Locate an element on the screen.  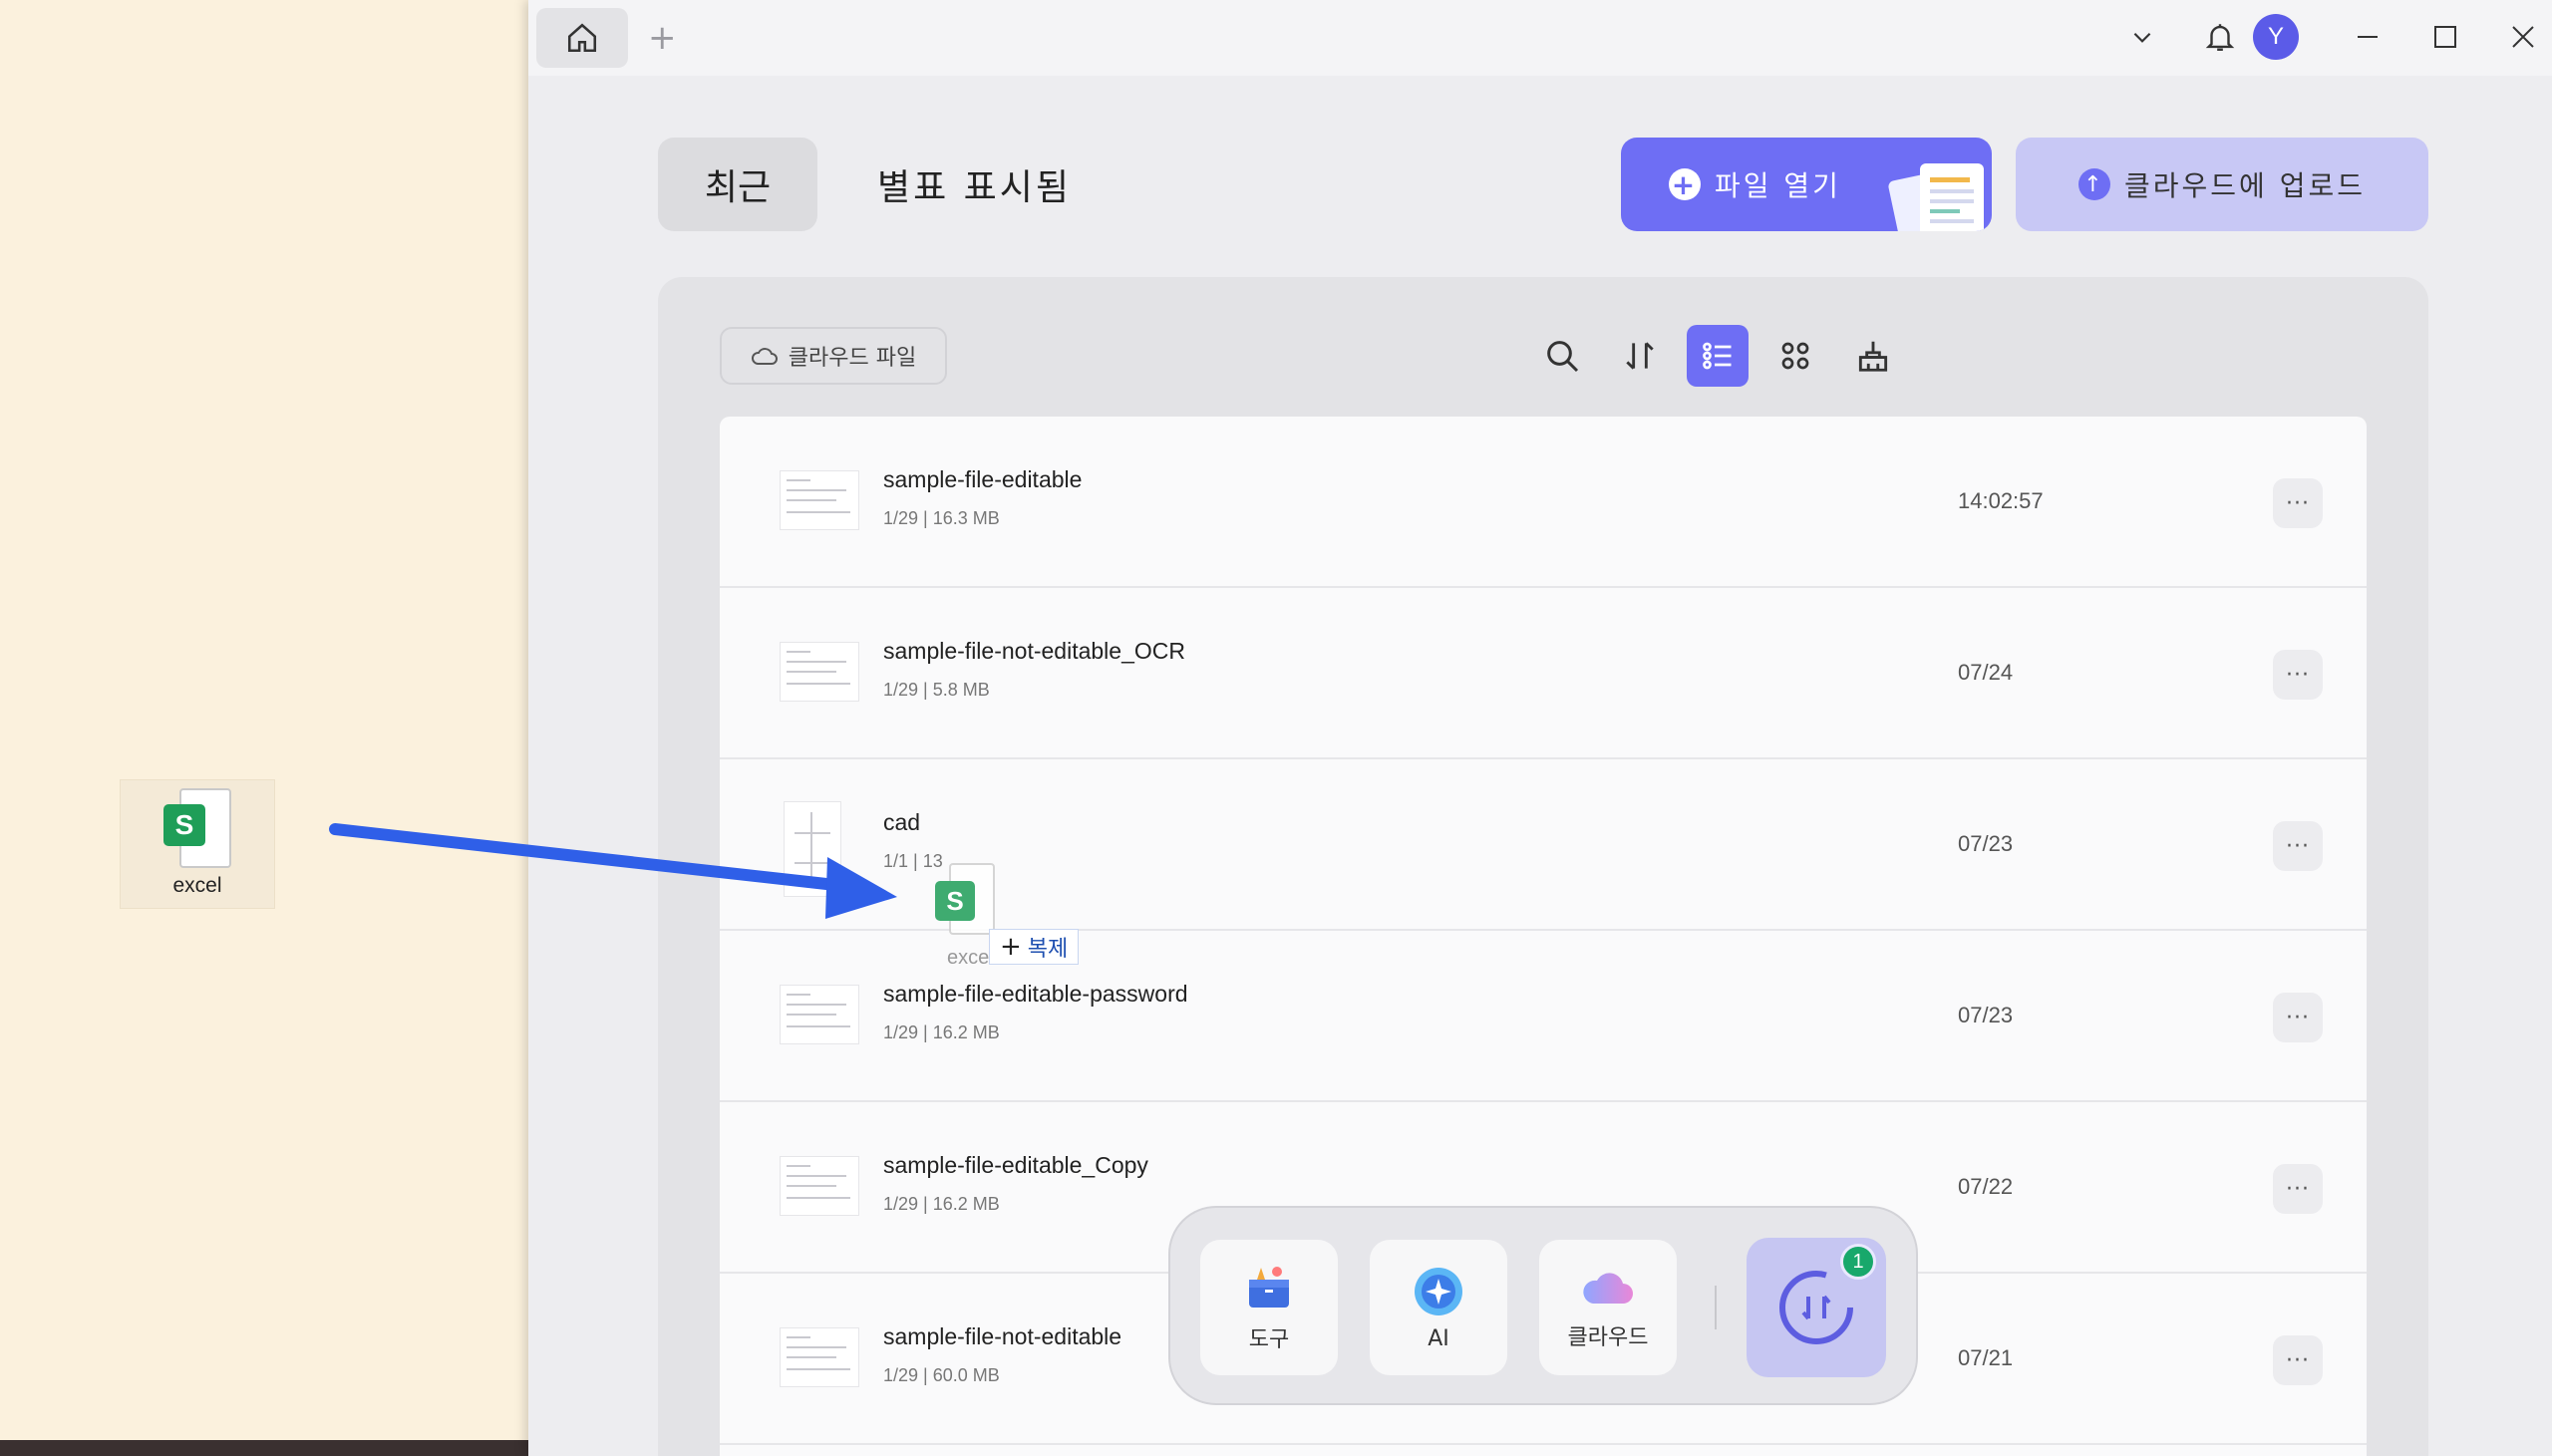
upload-icon: ↑ is located at coordinates (2094, 184).